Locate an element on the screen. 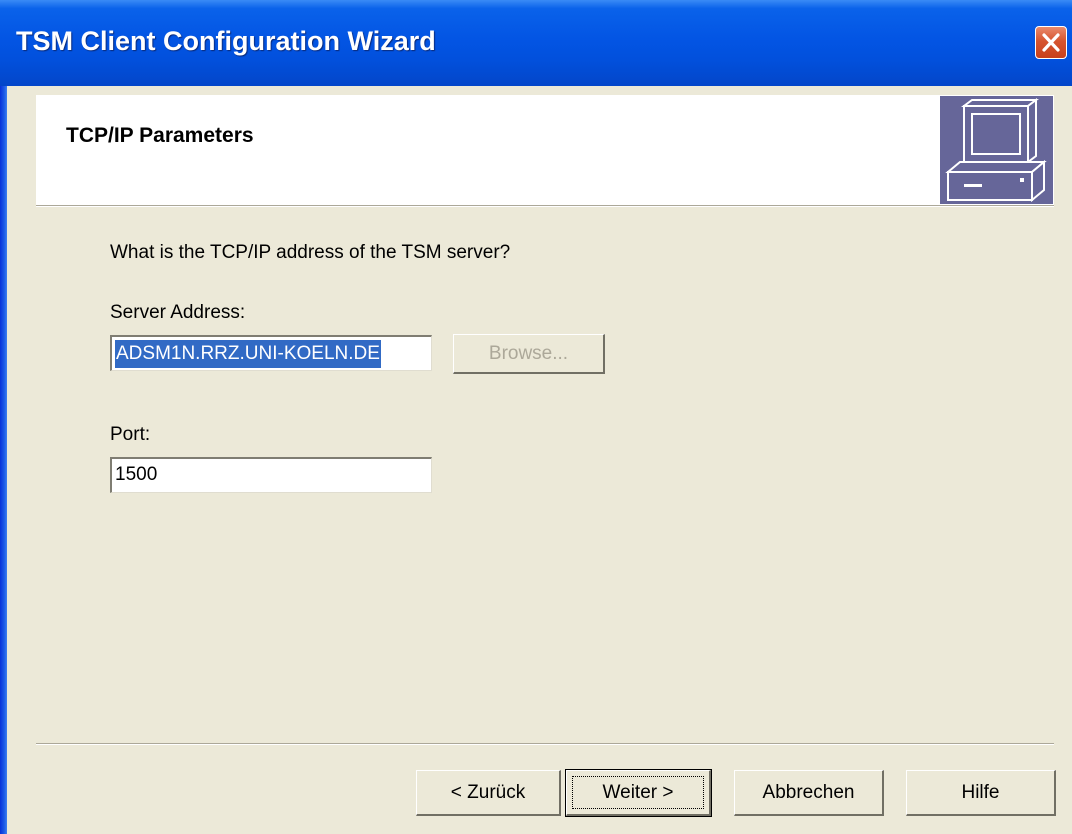  help-button: Hilfe is located at coordinates (981, 793).